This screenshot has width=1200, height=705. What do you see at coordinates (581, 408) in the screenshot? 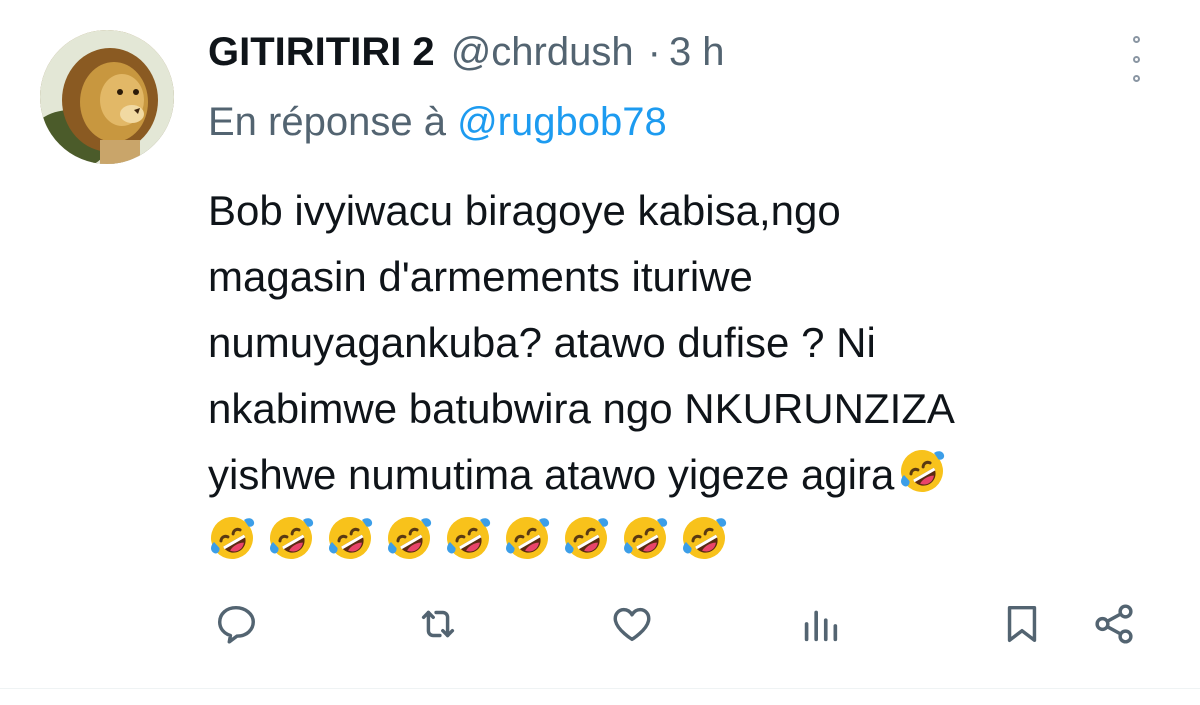
I see `tweet-text-line: nkabimwe batubwira ngo NKURUNZIZA` at bounding box center [581, 408].